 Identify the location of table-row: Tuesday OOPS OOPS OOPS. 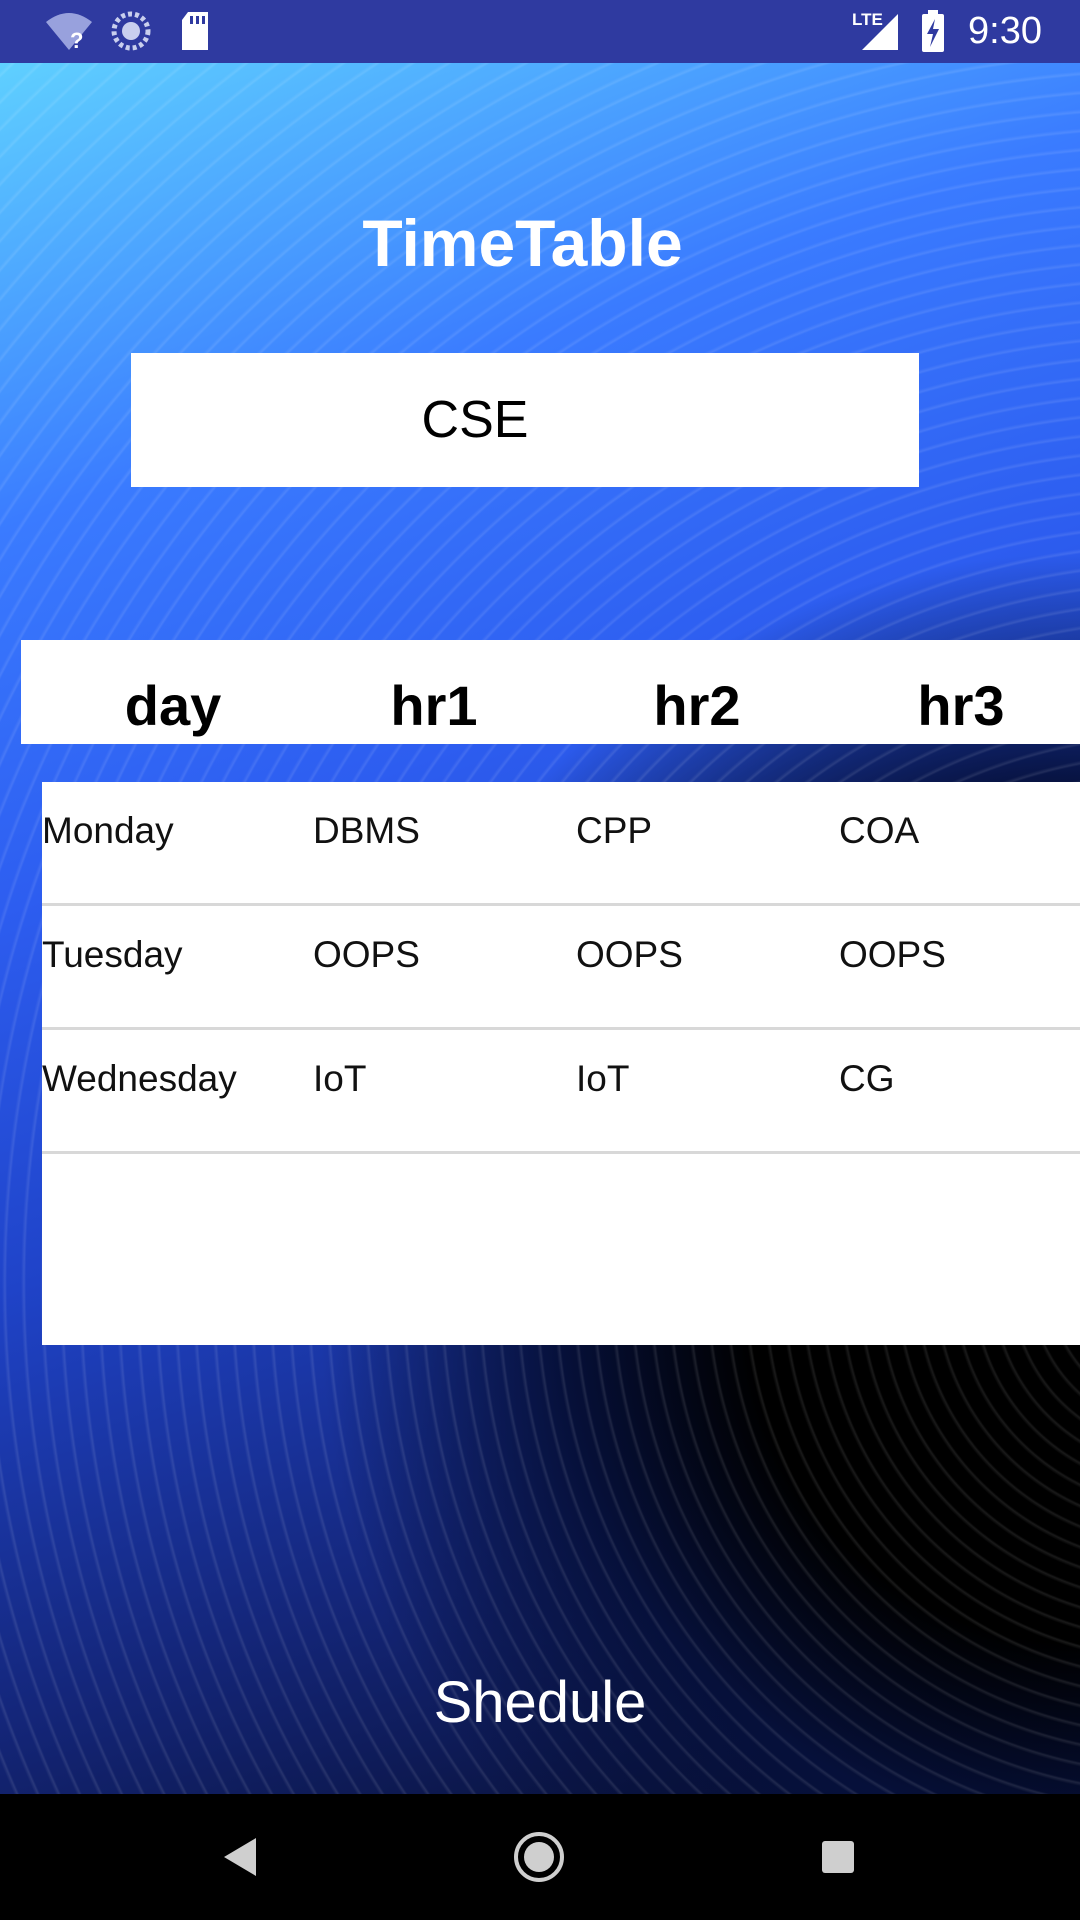
(561, 968).